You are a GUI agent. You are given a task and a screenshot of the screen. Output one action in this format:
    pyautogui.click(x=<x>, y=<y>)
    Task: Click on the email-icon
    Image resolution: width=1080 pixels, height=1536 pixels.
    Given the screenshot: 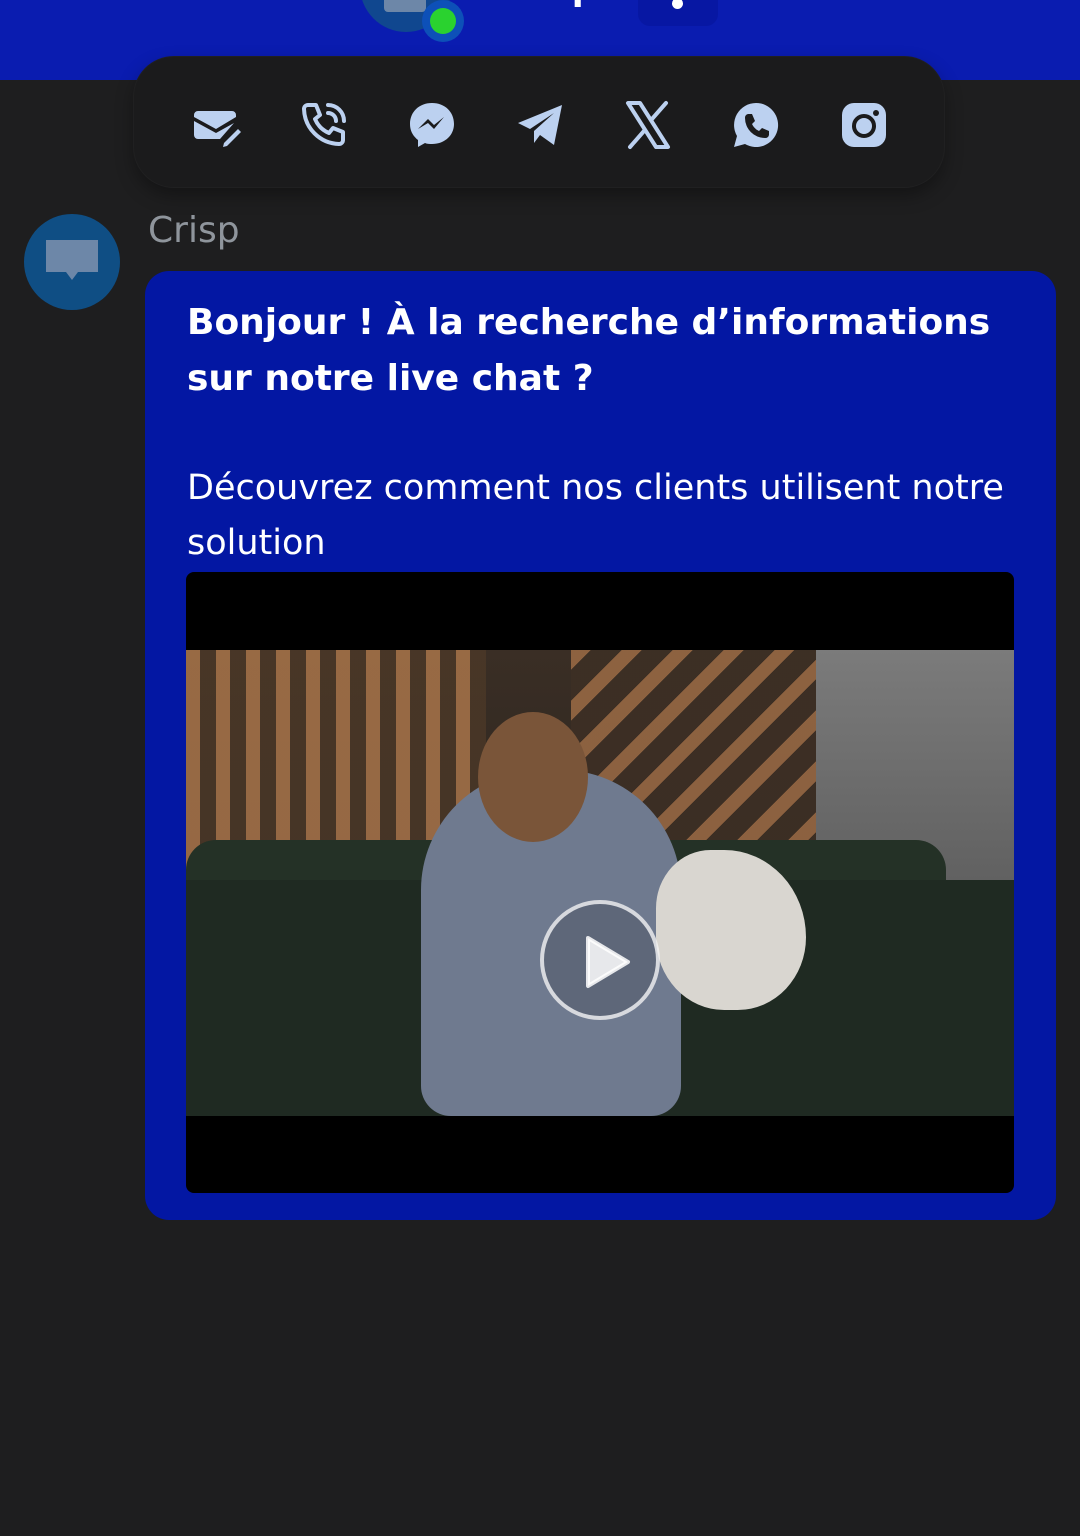 What is the action you would take?
    pyautogui.click(x=217, y=129)
    